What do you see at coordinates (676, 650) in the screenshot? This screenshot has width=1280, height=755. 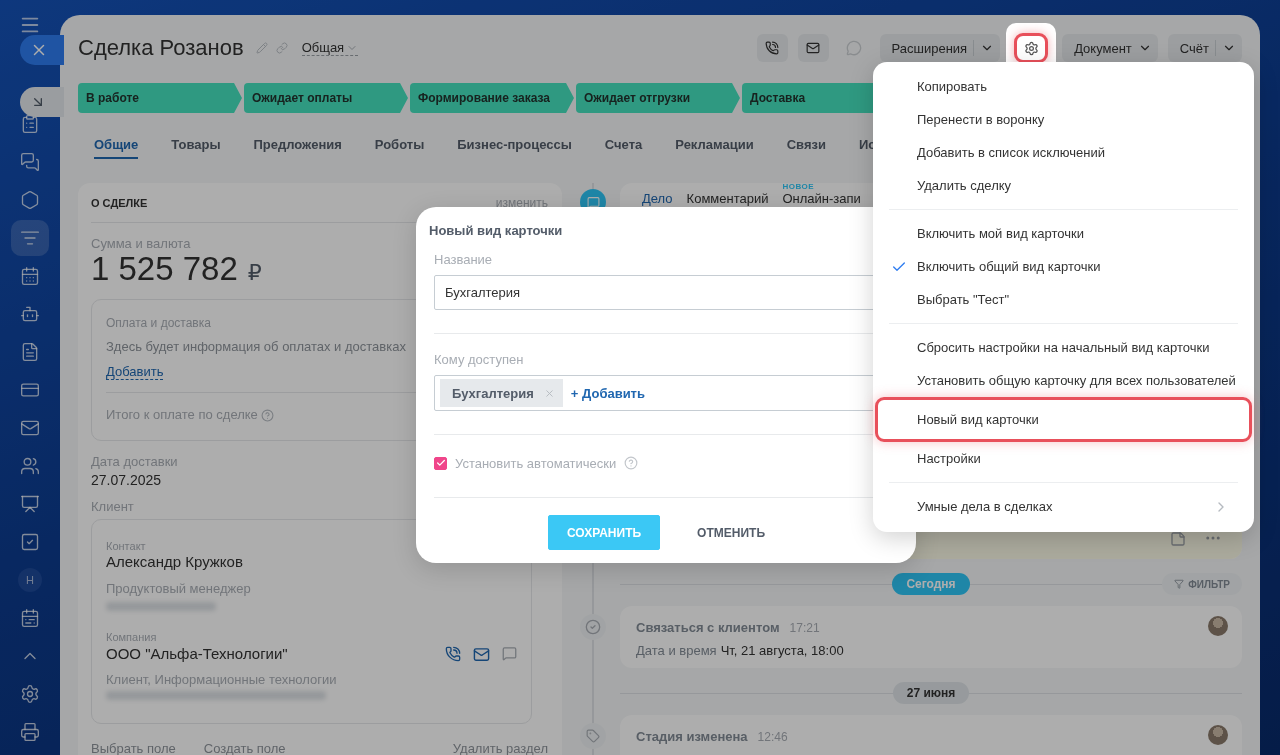 I see `detail-label: Дата и время` at bounding box center [676, 650].